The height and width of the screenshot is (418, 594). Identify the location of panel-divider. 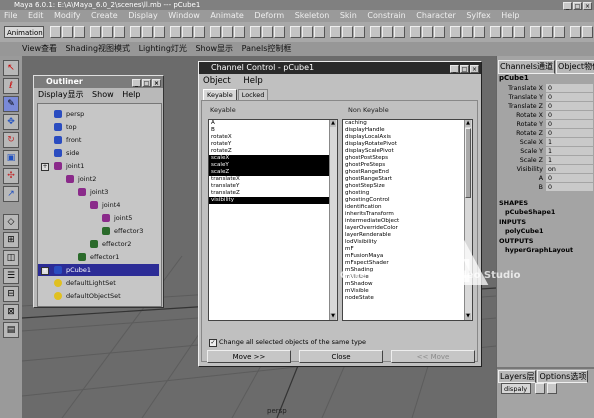
(545, 368).